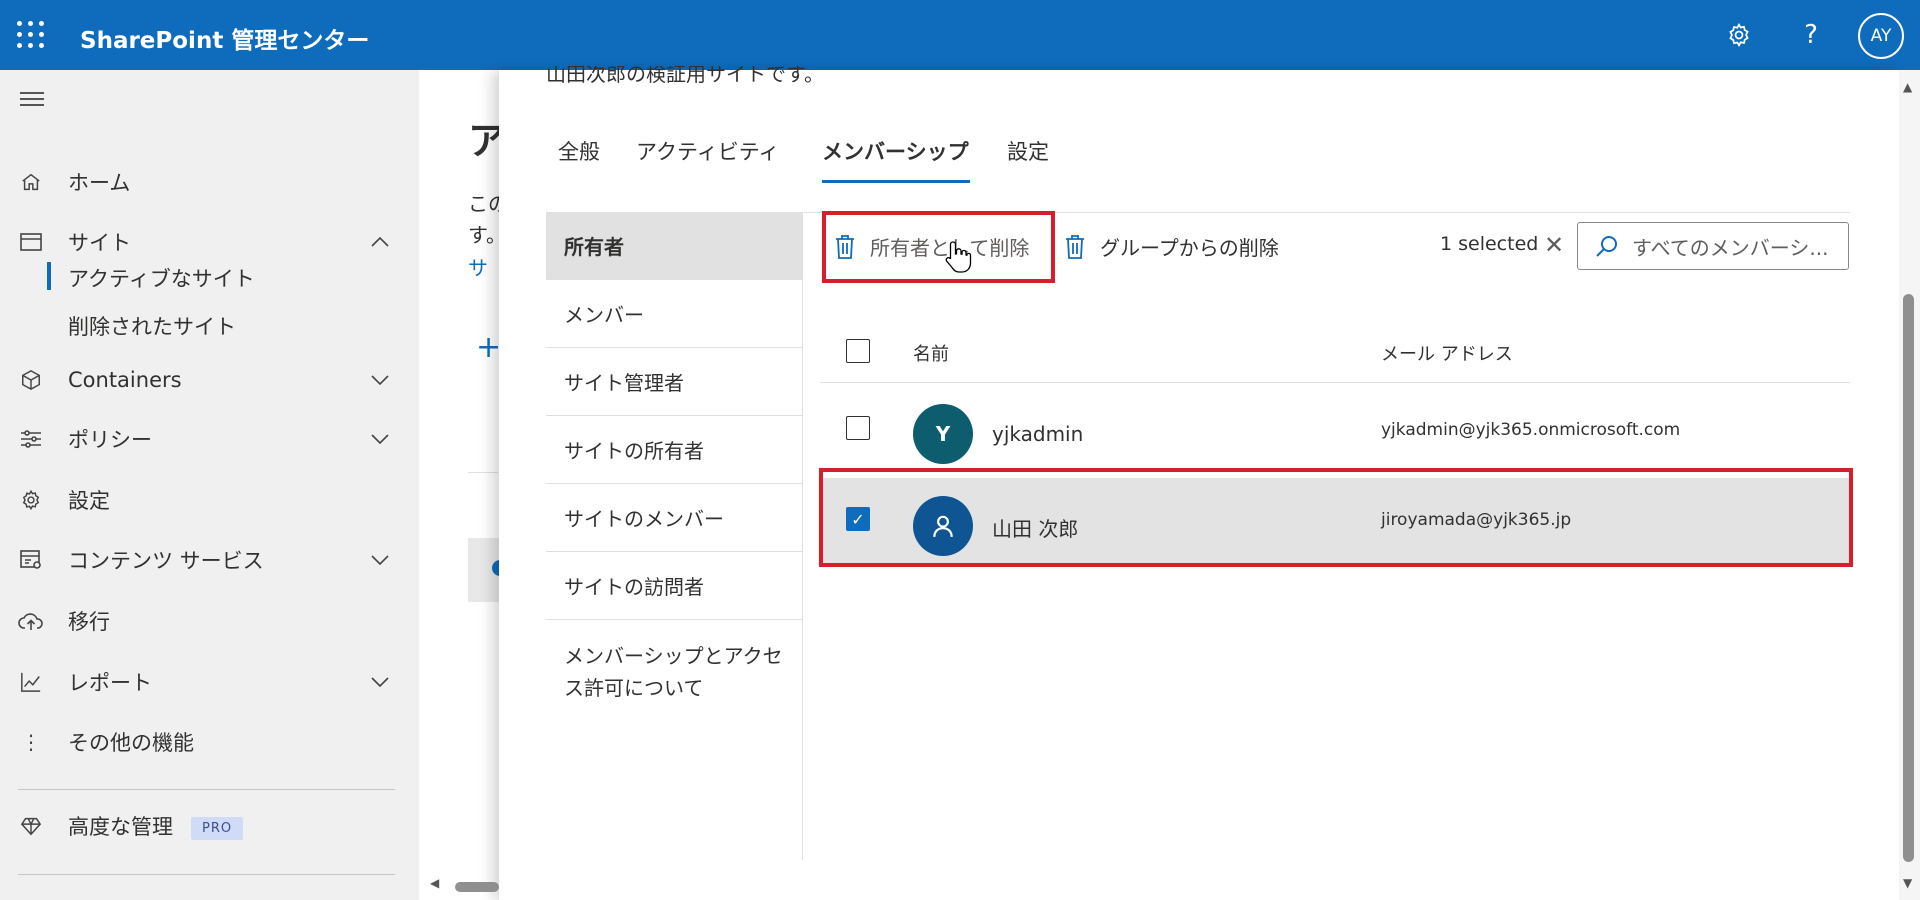  Describe the element at coordinates (209, 380) in the screenshot. I see `nav-item-containers: Containers` at that location.